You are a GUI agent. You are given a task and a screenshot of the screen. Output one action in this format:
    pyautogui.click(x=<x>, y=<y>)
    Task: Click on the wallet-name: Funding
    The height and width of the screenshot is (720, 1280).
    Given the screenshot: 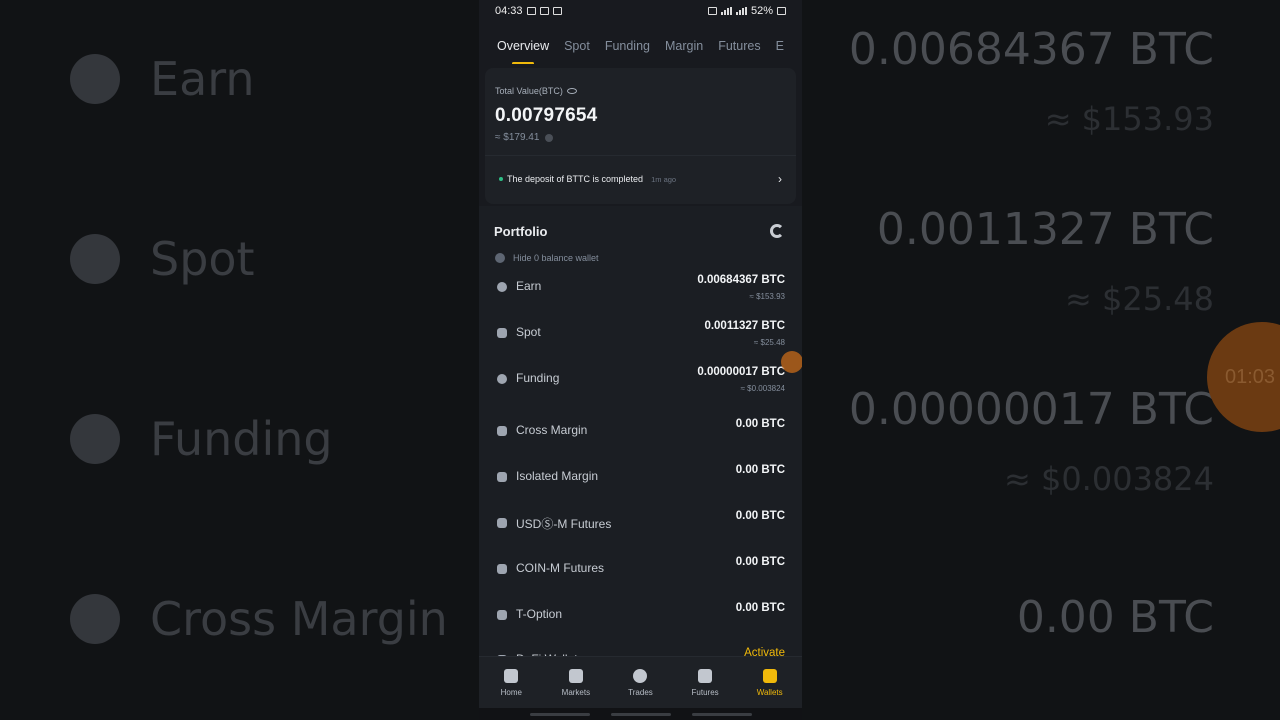 What is the action you would take?
    pyautogui.click(x=538, y=378)
    